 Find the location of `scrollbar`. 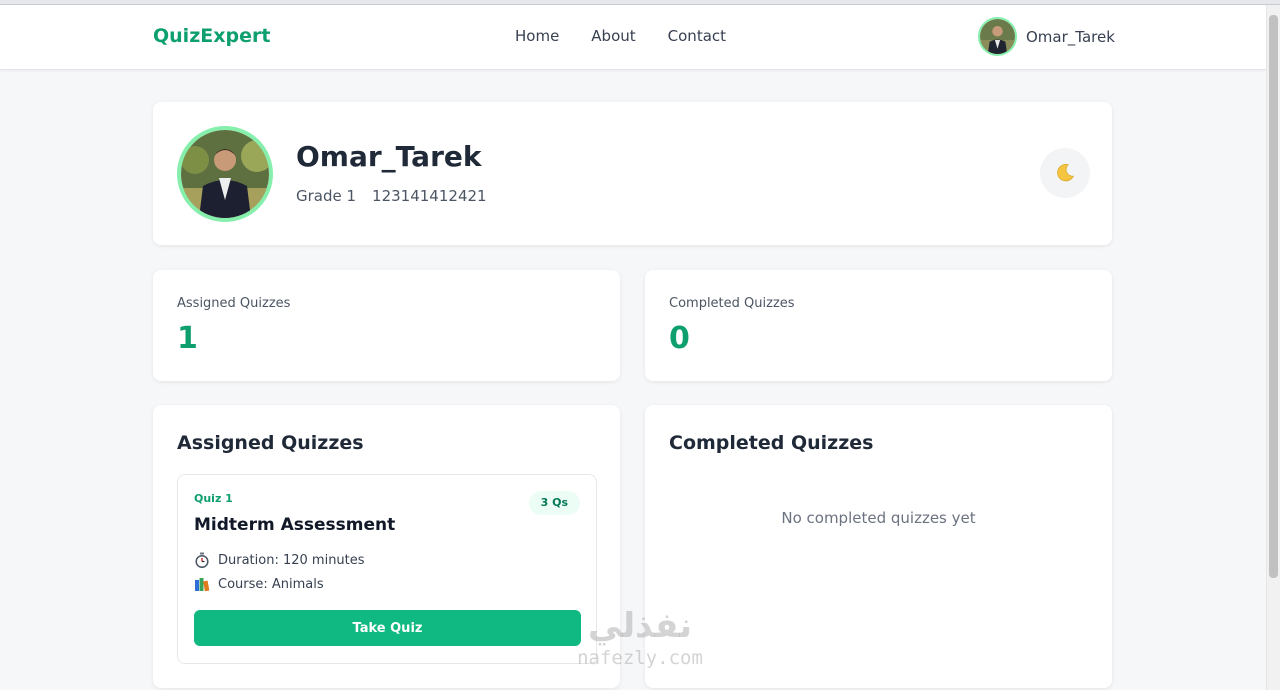

scrollbar is located at coordinates (1273, 347).